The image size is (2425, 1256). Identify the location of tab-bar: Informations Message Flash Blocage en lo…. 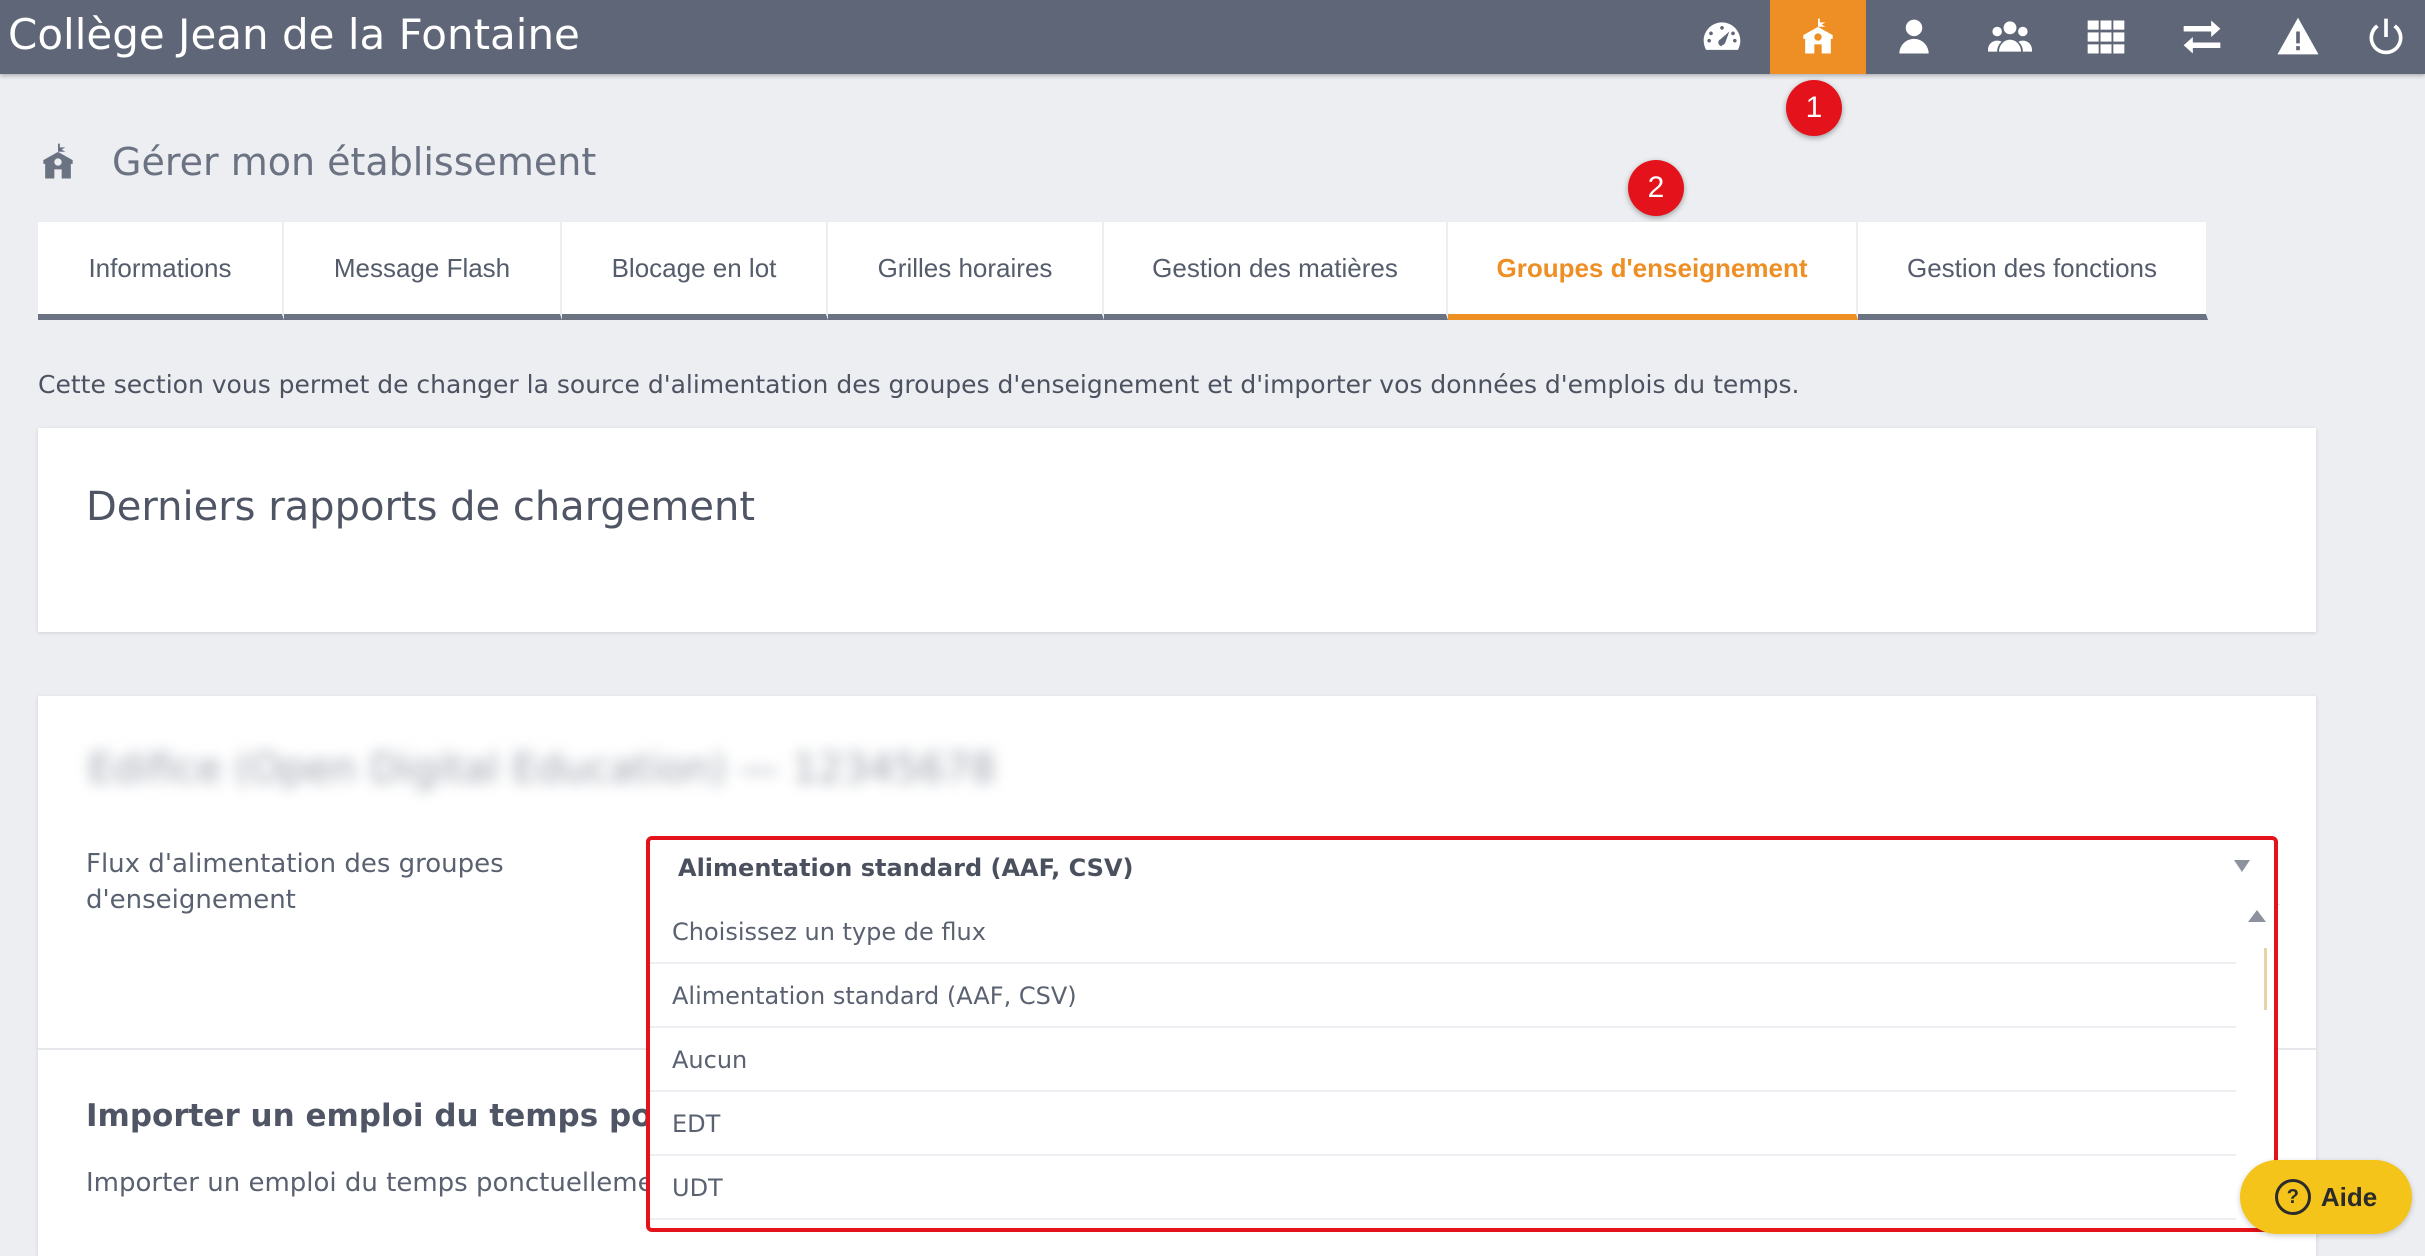
(1123, 271).